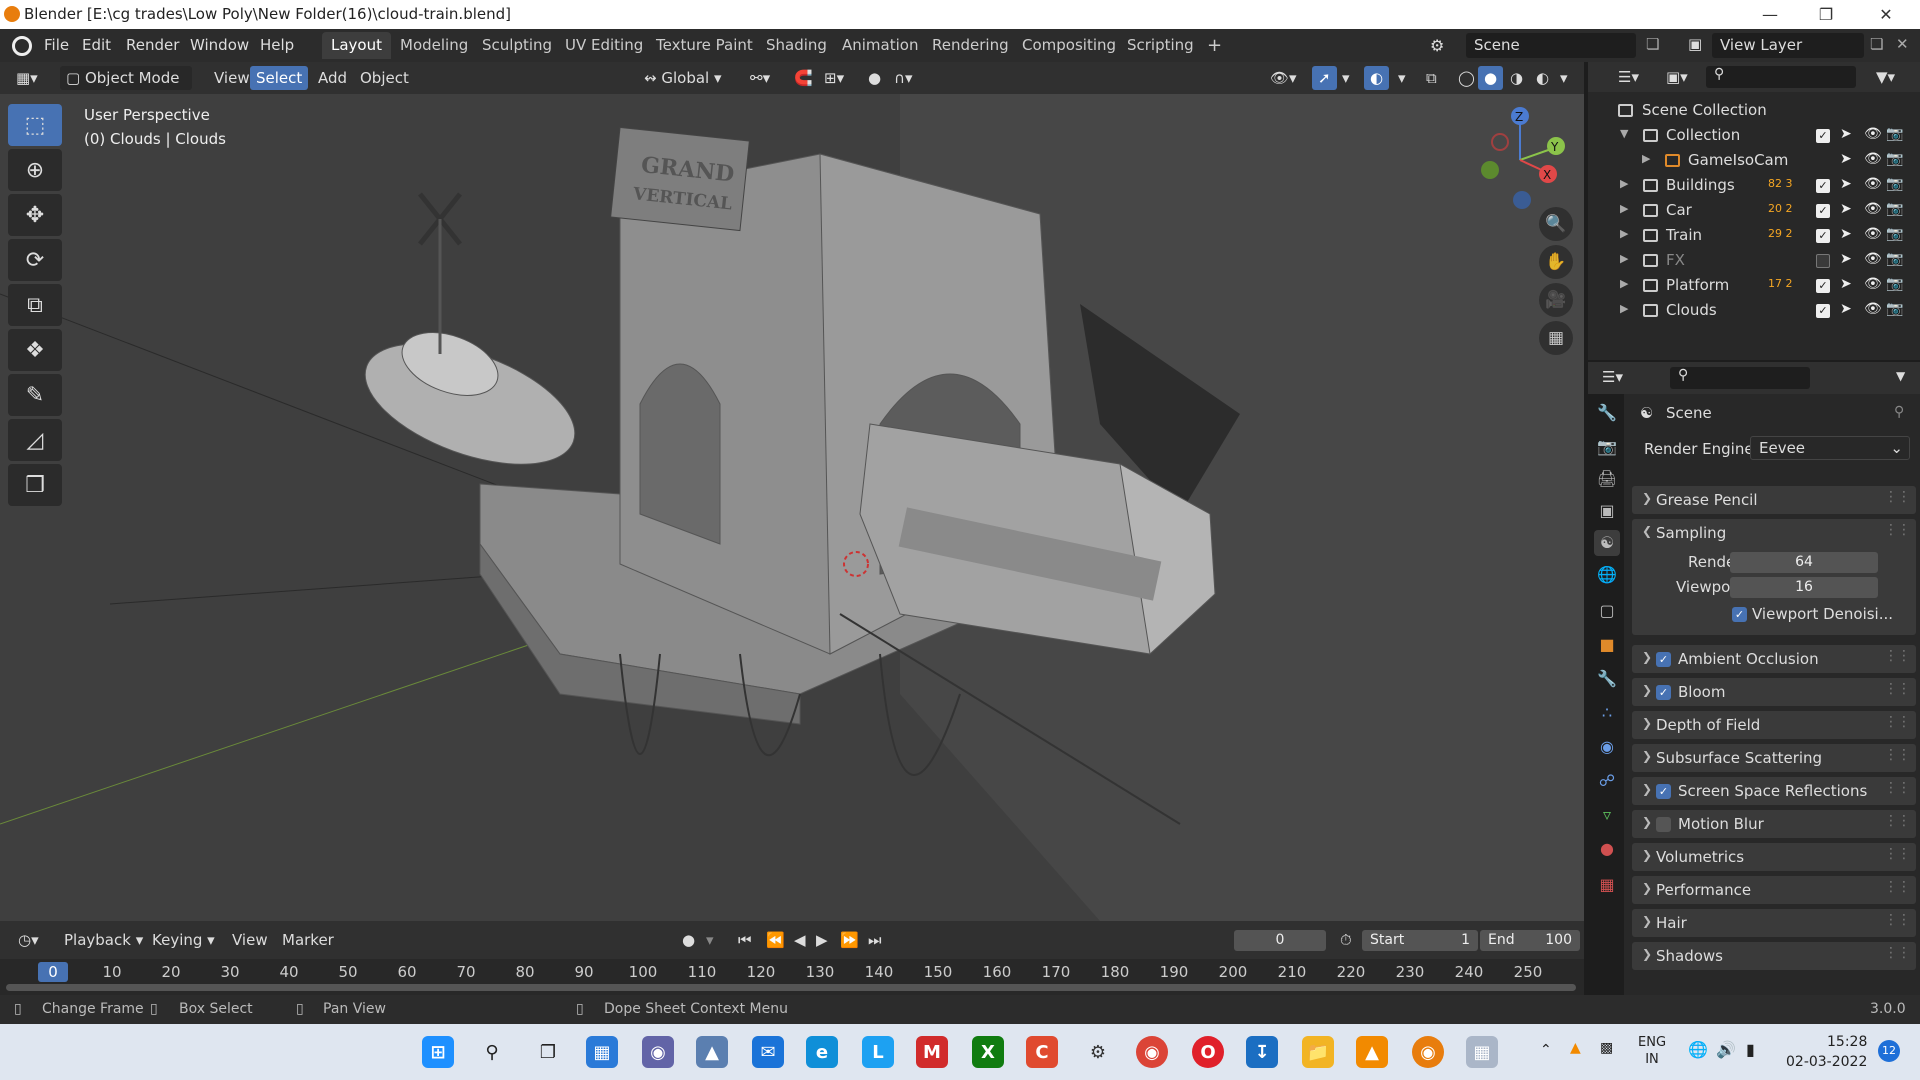 This screenshot has width=1920, height=1080. What do you see at coordinates (1466, 78) in the screenshot?
I see `wireframe-shading-icon: ◯` at bounding box center [1466, 78].